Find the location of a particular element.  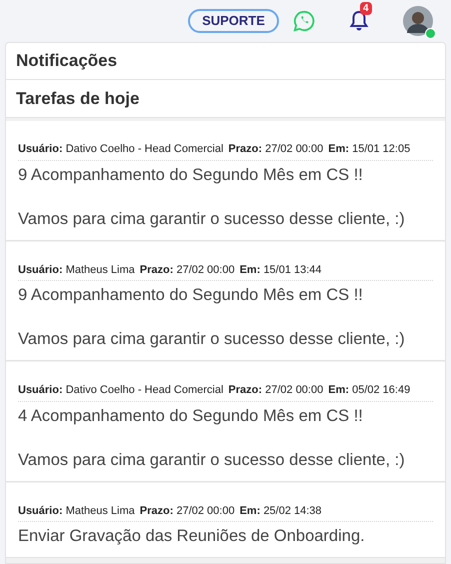

task-title: Enviar Gravação das Reuniões de Onboarding. is located at coordinates (192, 536).